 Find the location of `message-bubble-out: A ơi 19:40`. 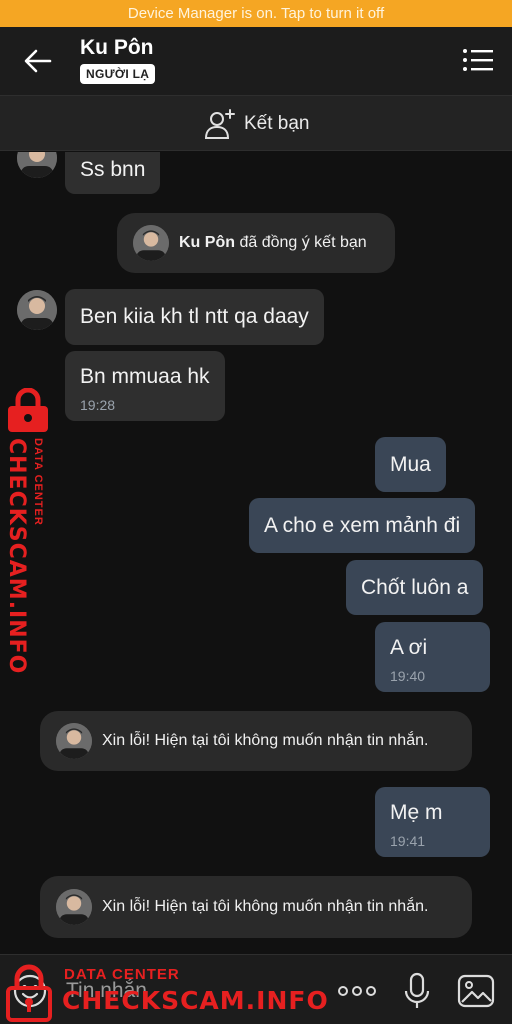

message-bubble-out: A ơi 19:40 is located at coordinates (432, 657).